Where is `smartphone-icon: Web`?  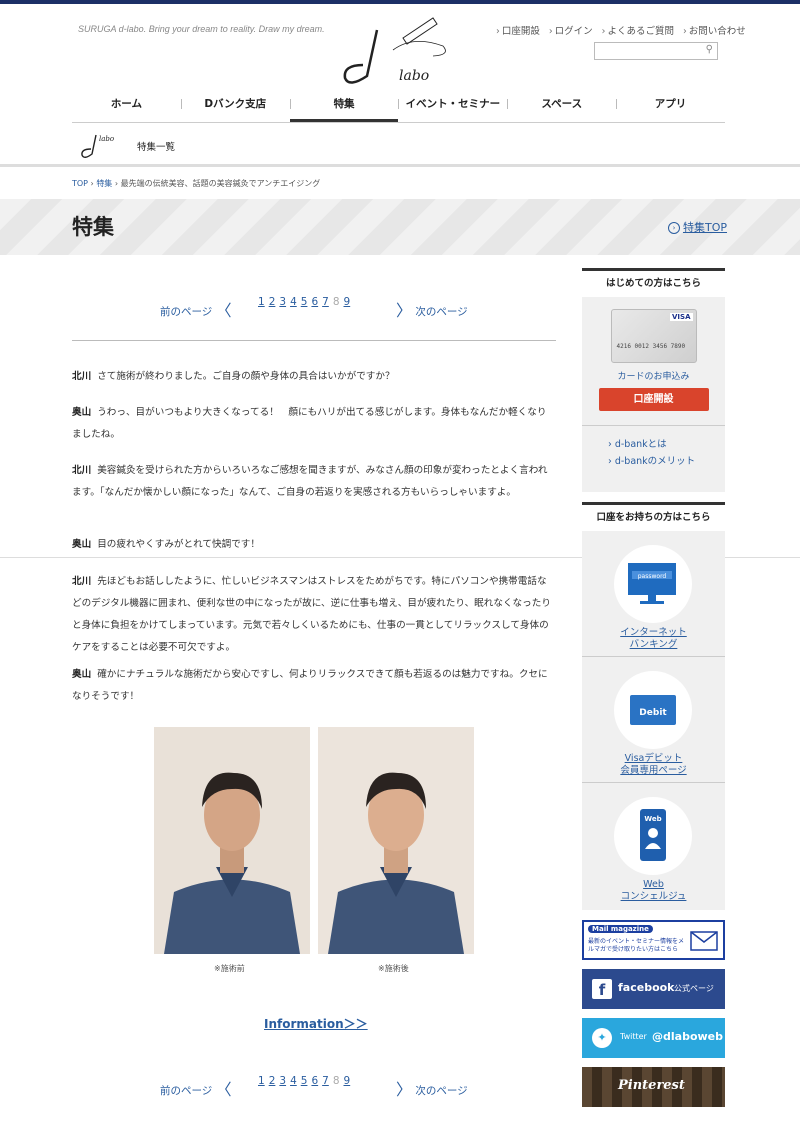 smartphone-icon: Web is located at coordinates (653, 836).